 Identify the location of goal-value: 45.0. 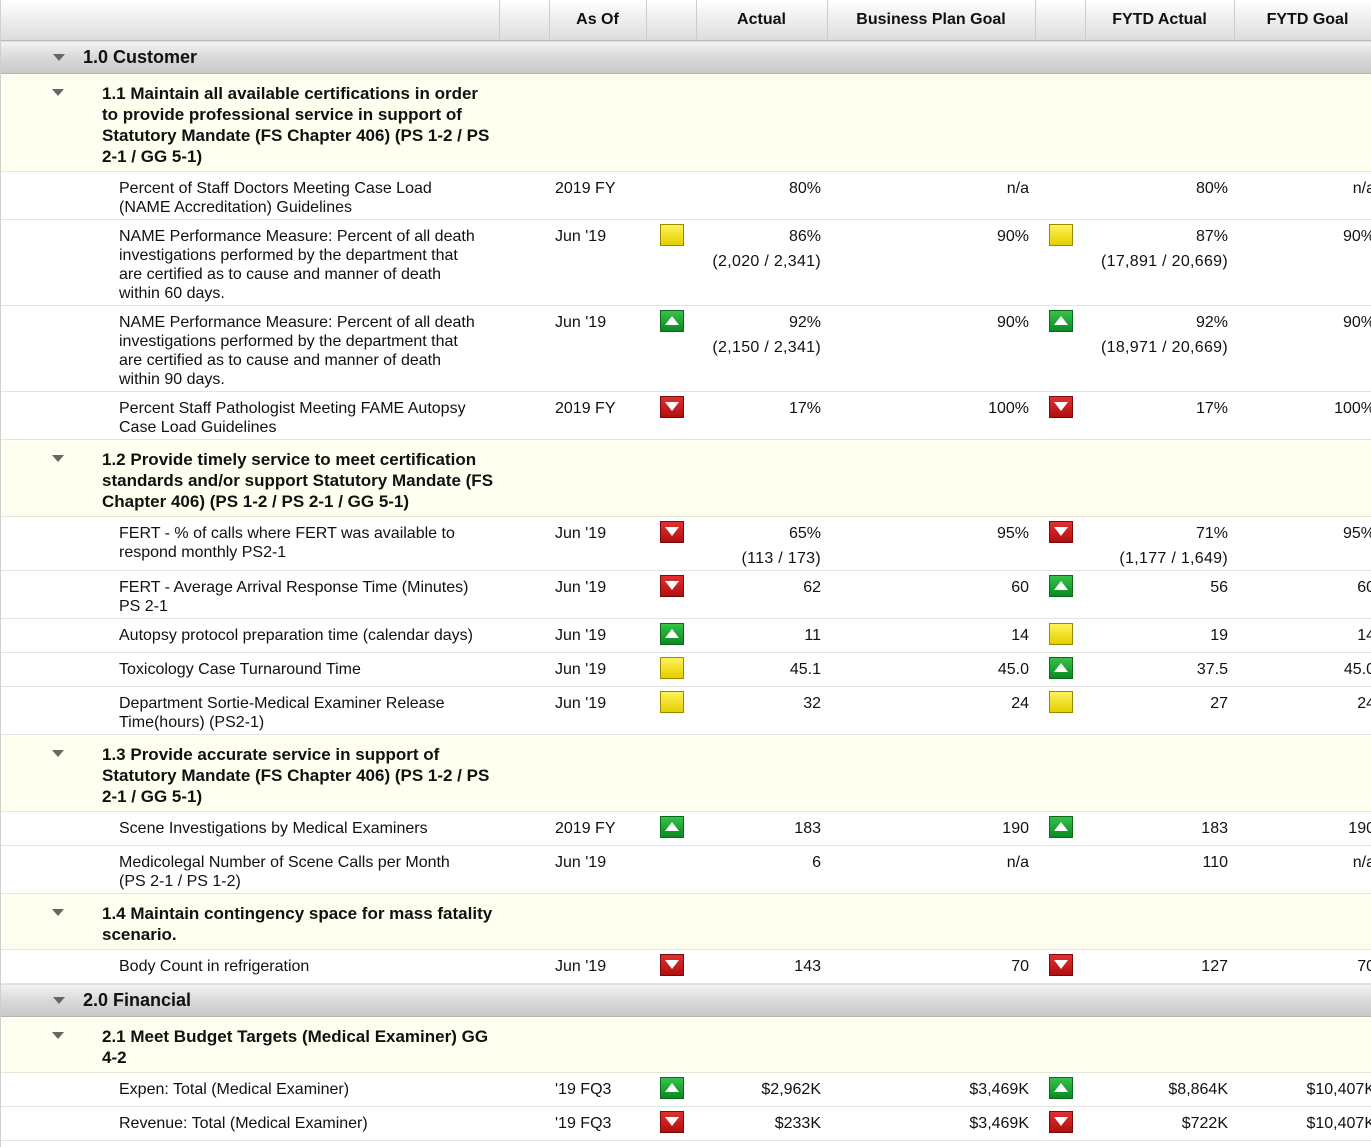
(931, 669).